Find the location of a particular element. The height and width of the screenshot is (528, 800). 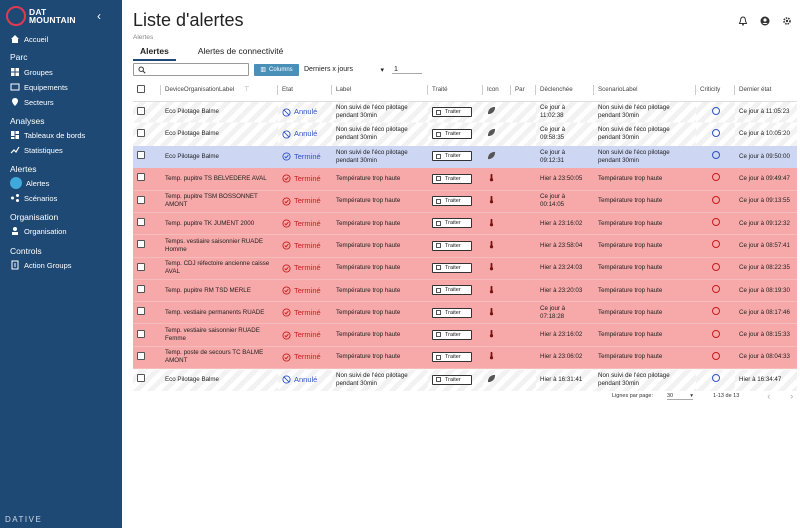

status-badge: Terminé is located at coordinates (305, 335).